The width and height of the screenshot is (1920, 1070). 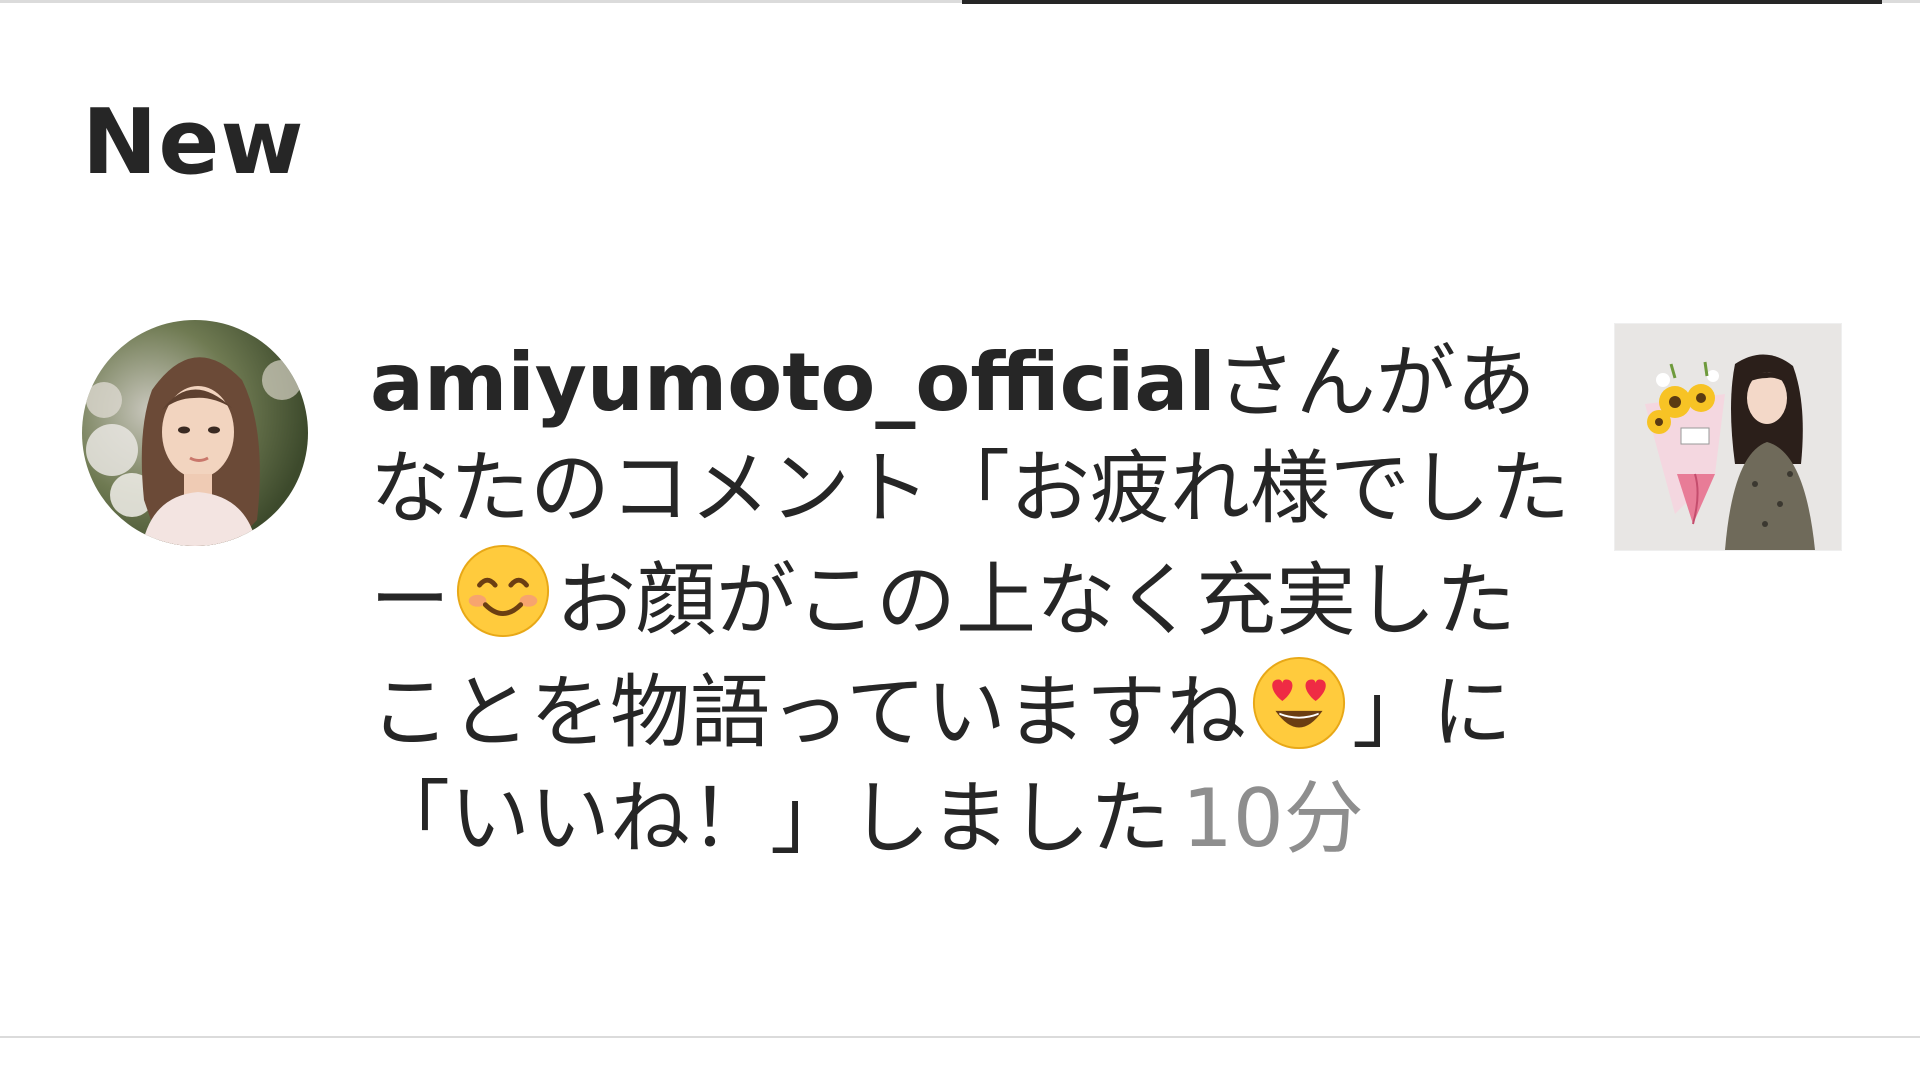 What do you see at coordinates (193, 142) in the screenshot?
I see `section-title: New` at bounding box center [193, 142].